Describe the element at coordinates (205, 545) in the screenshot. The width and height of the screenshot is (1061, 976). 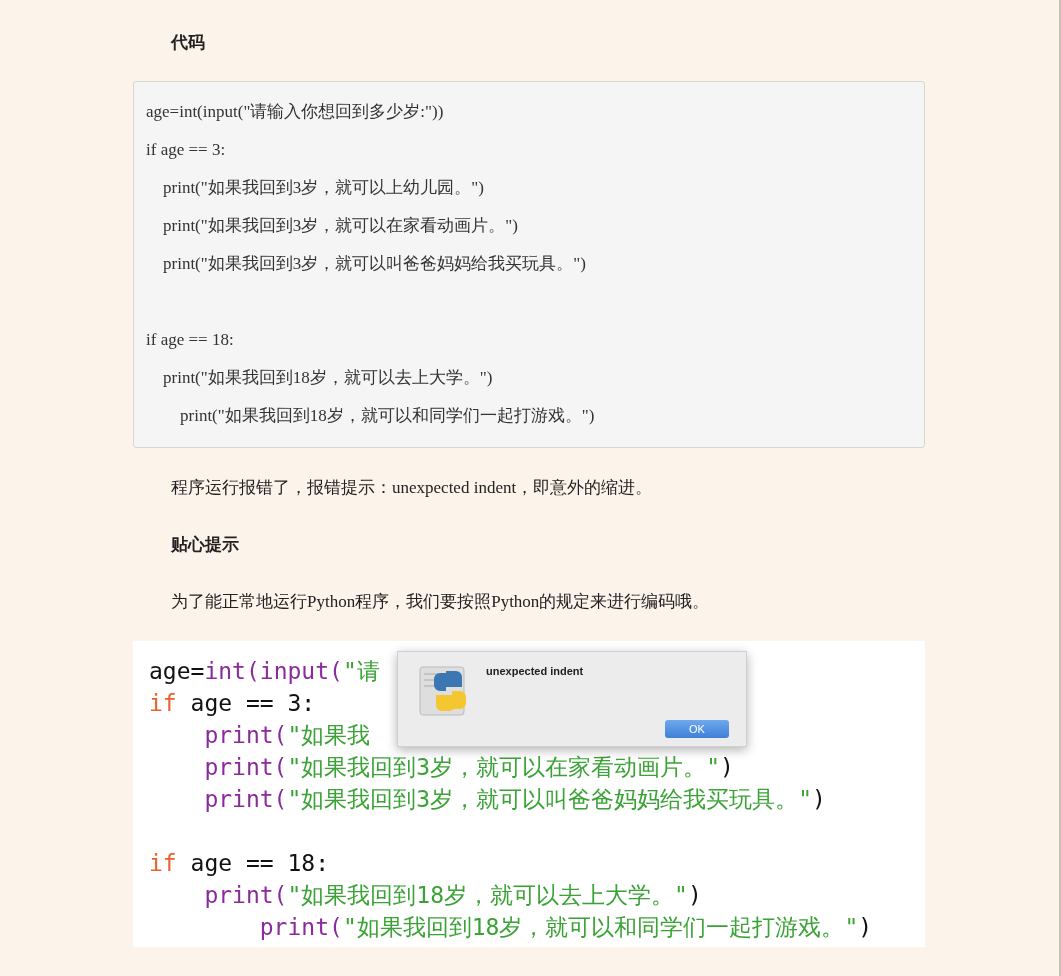
I see `section-heading: 贴心提示` at that location.